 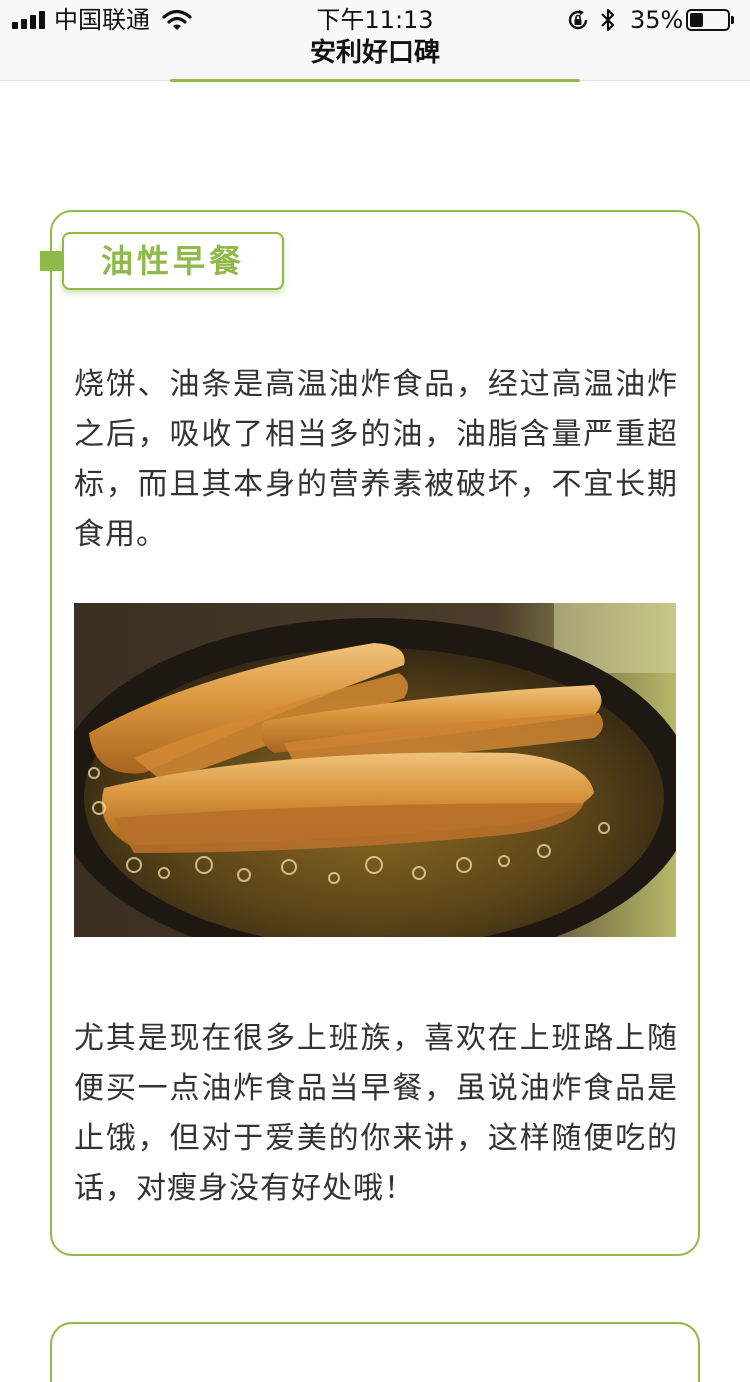 What do you see at coordinates (375, 80) in the screenshot?
I see `header-divider` at bounding box center [375, 80].